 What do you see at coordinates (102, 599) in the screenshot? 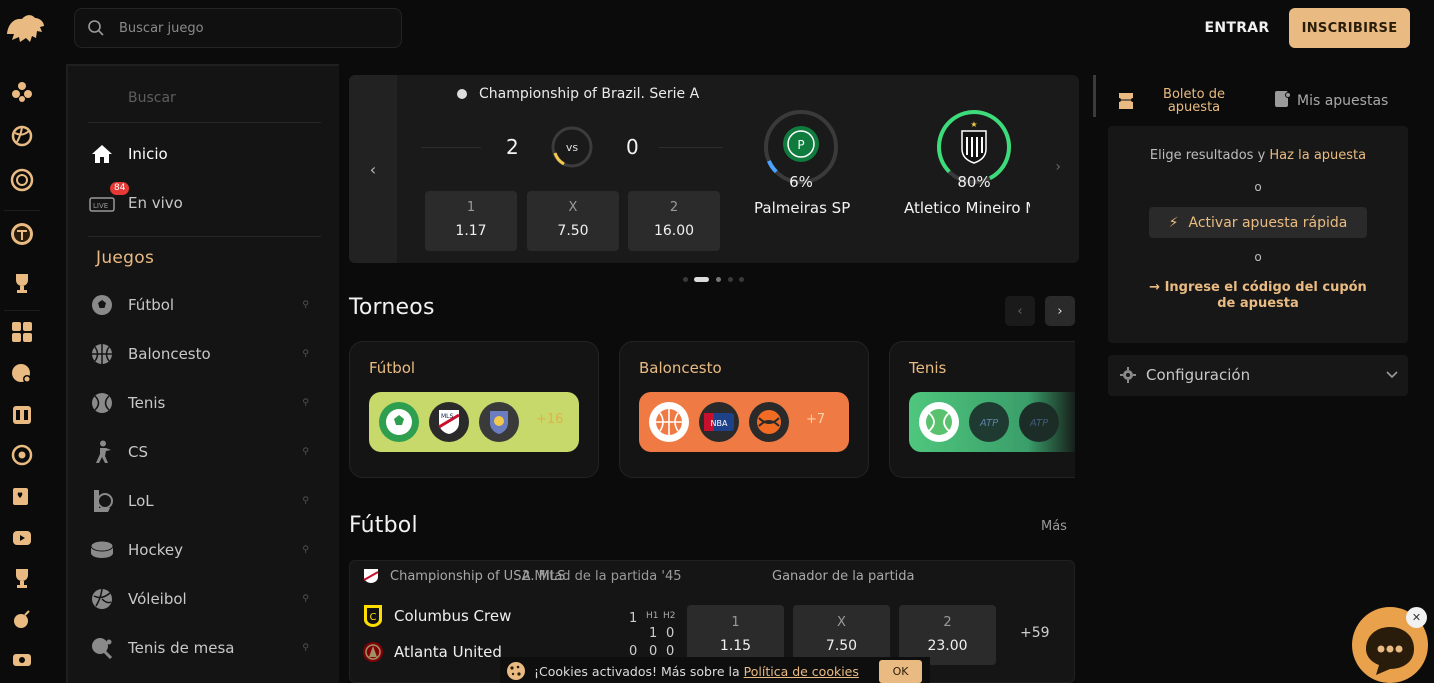
I see `volleyball-icon` at bounding box center [102, 599].